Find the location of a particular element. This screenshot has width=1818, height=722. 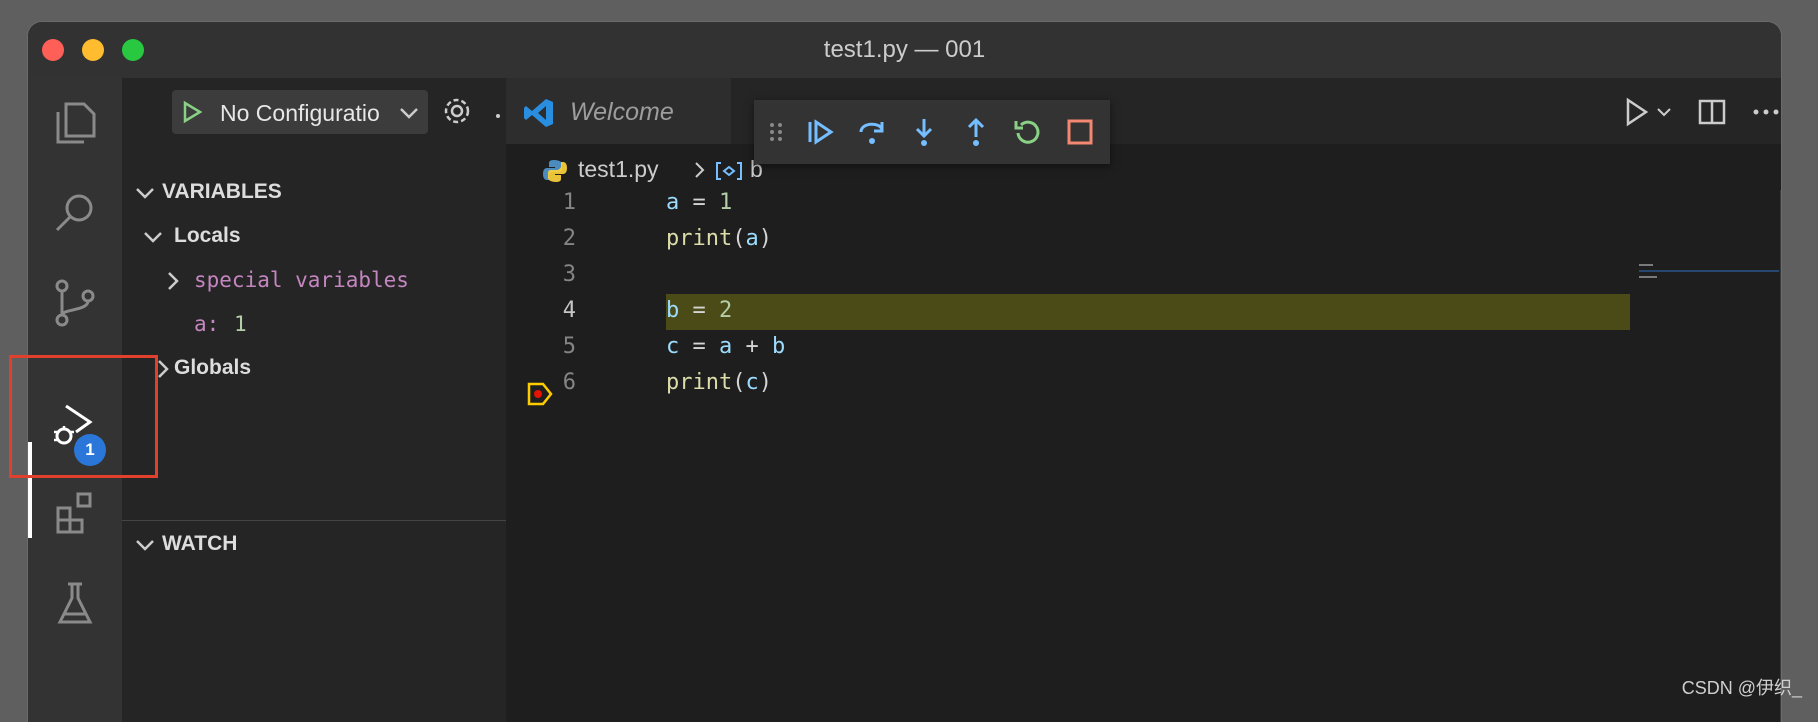

stop-icon is located at coordinates (1080, 132).